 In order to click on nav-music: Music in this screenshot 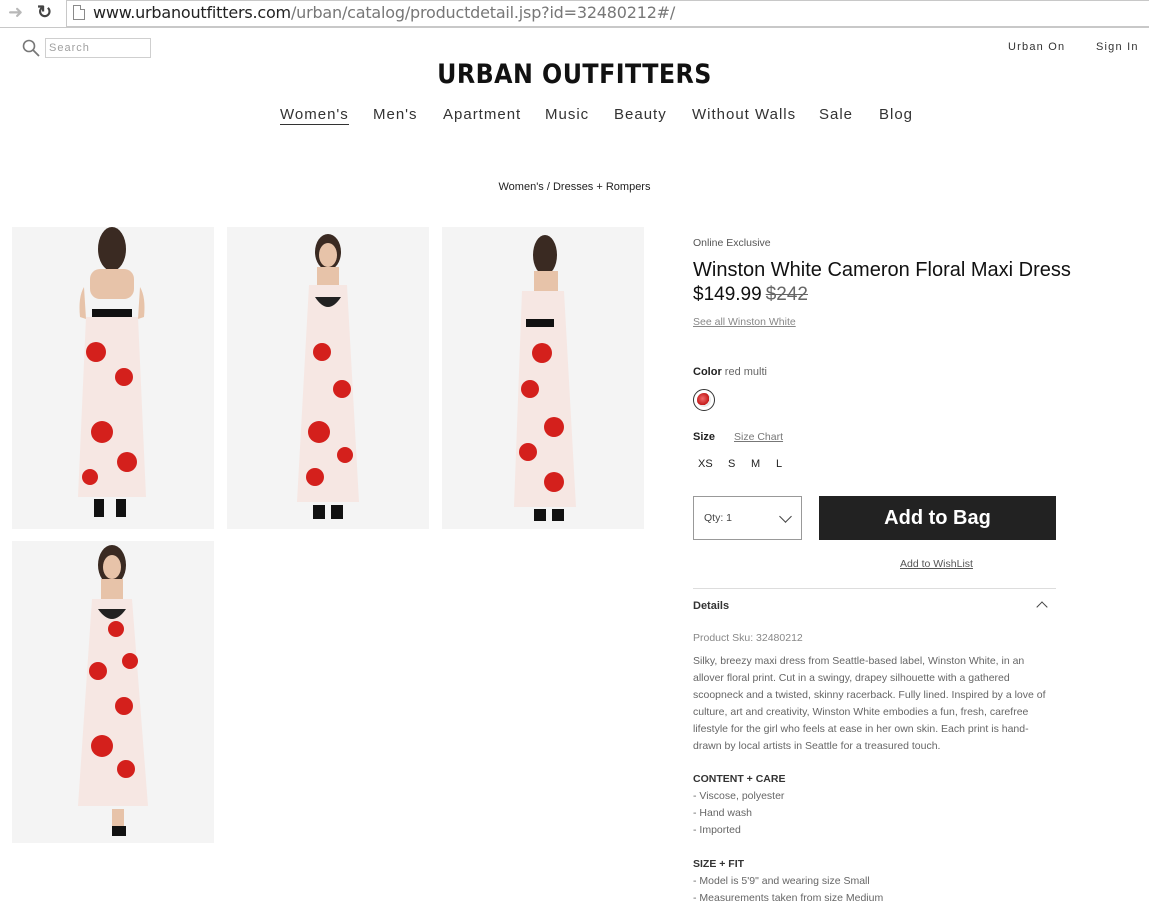, I will do `click(567, 114)`.